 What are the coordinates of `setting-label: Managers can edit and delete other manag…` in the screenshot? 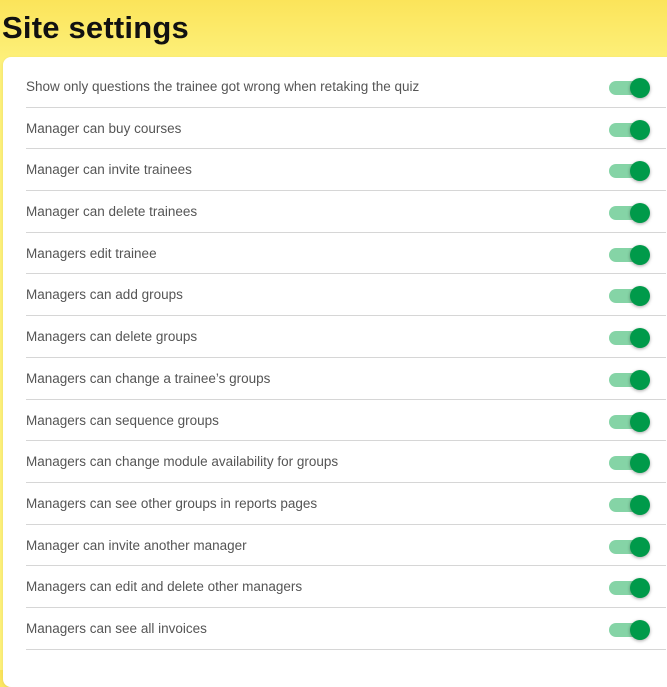 It's located at (164, 587).